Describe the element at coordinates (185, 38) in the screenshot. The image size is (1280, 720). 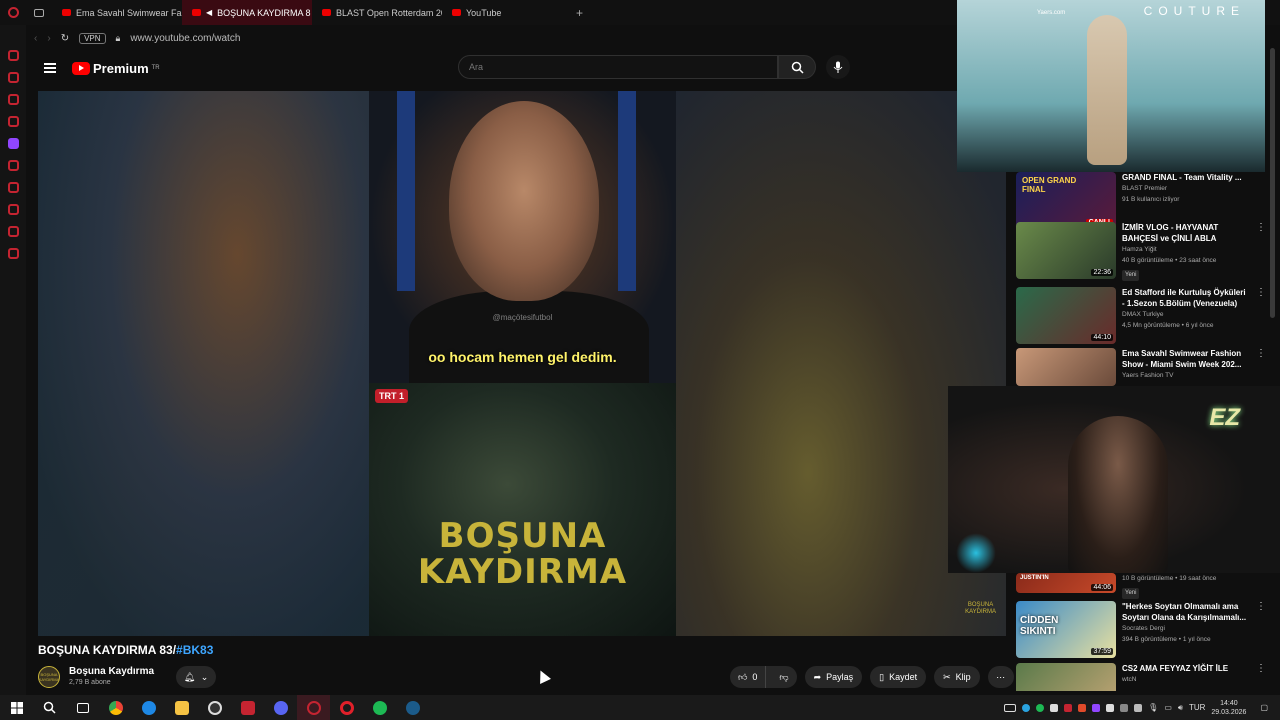
I see `url-field: www.youtube.com/watch` at that location.